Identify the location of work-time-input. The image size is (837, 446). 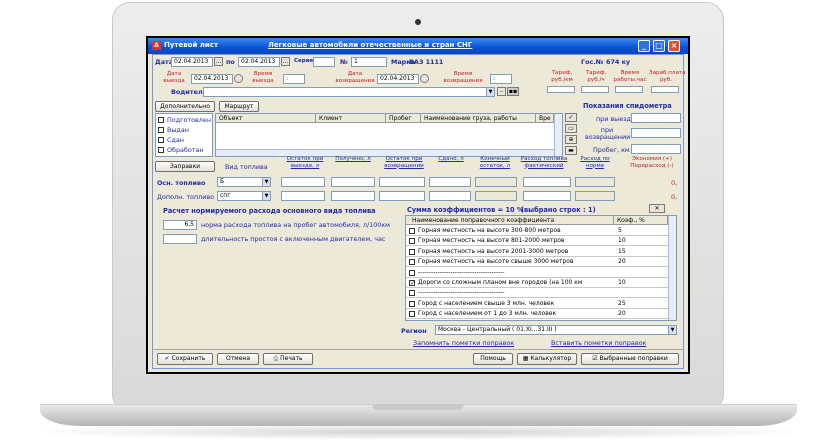
(629, 89).